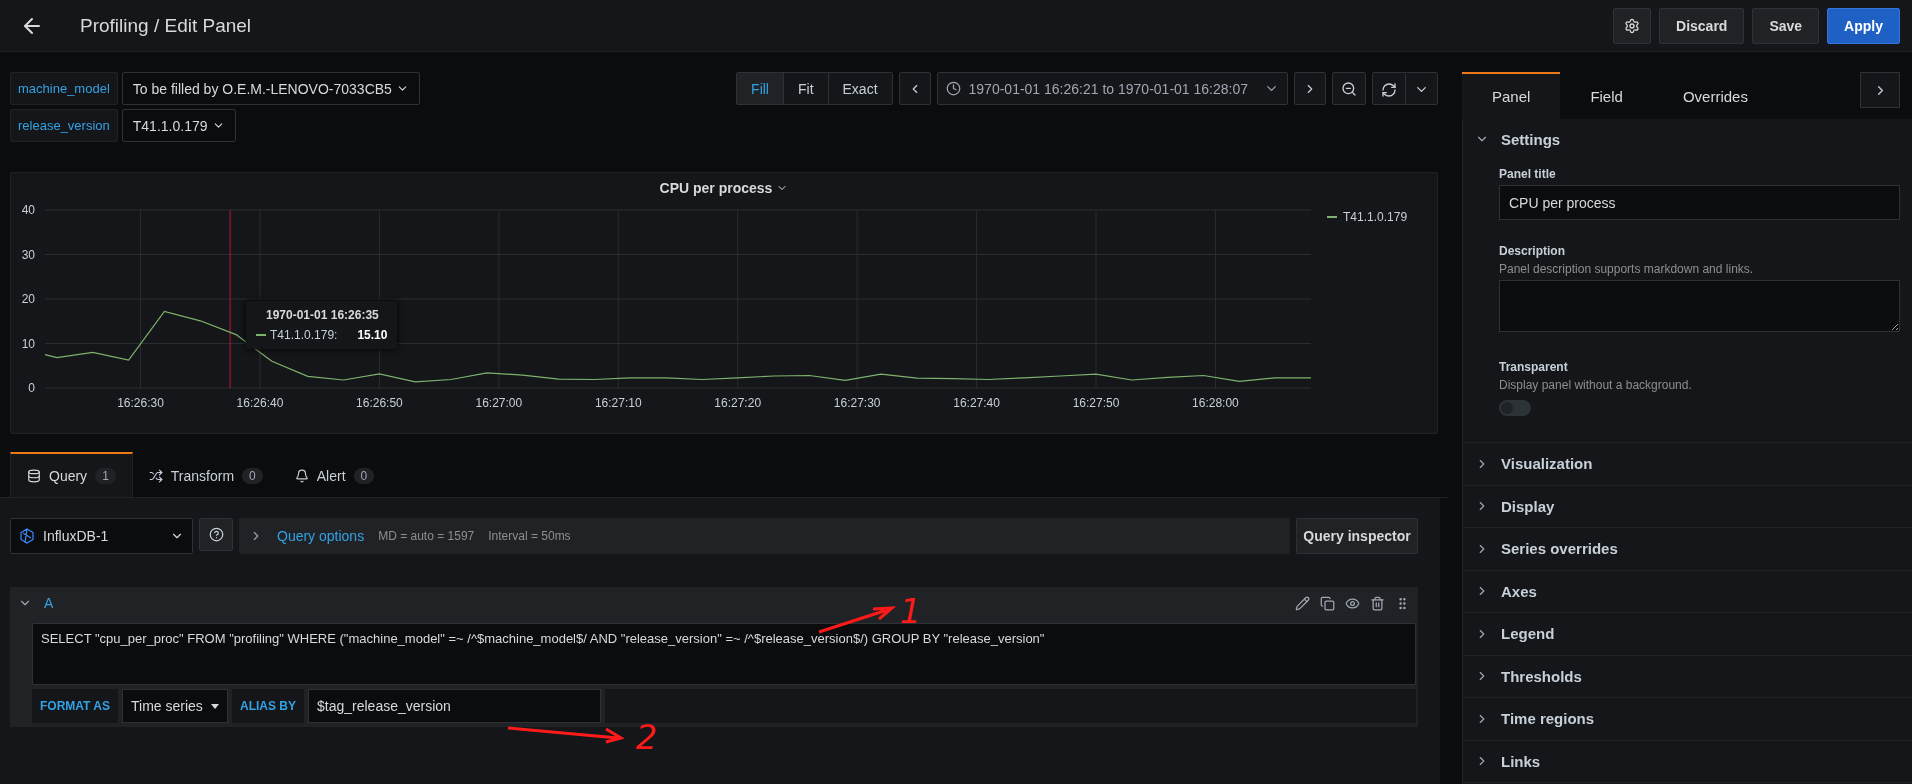 Image resolution: width=1912 pixels, height=784 pixels. What do you see at coordinates (1687, 634) in the screenshot?
I see `section-header: Legend` at bounding box center [1687, 634].